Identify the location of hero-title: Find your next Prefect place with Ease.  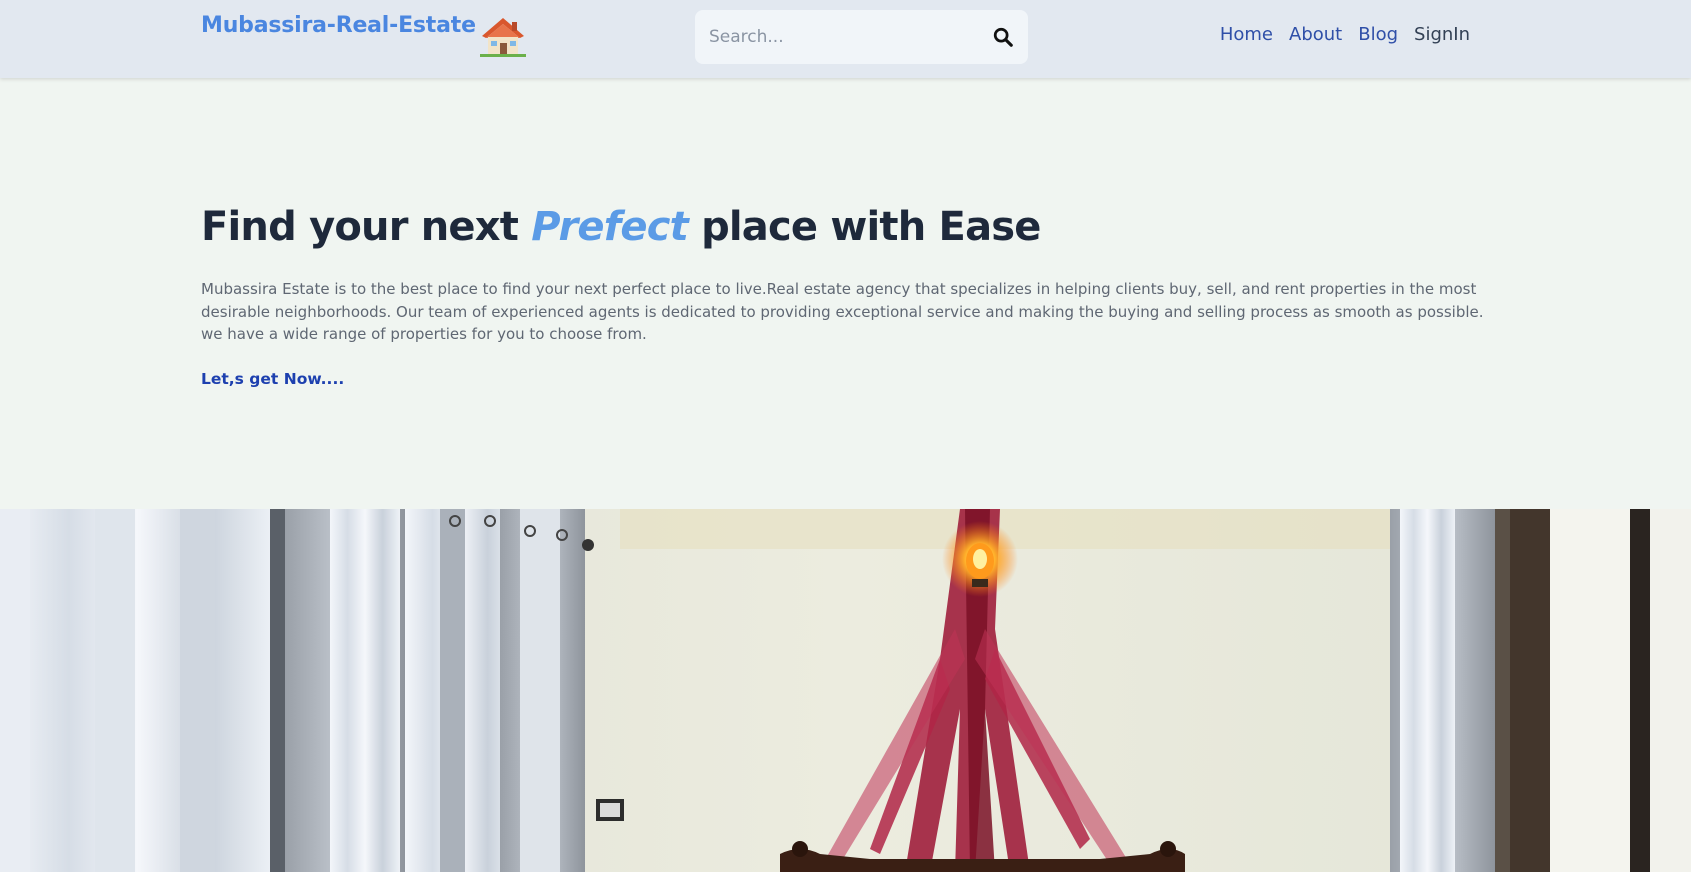
(846, 227).